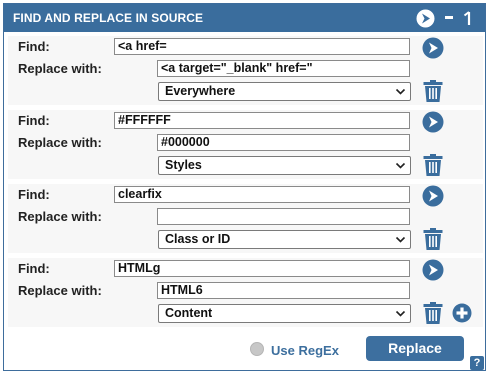 The height and width of the screenshot is (376, 491). What do you see at coordinates (200, 91) in the screenshot?
I see `scope-value: Everywhere` at bounding box center [200, 91].